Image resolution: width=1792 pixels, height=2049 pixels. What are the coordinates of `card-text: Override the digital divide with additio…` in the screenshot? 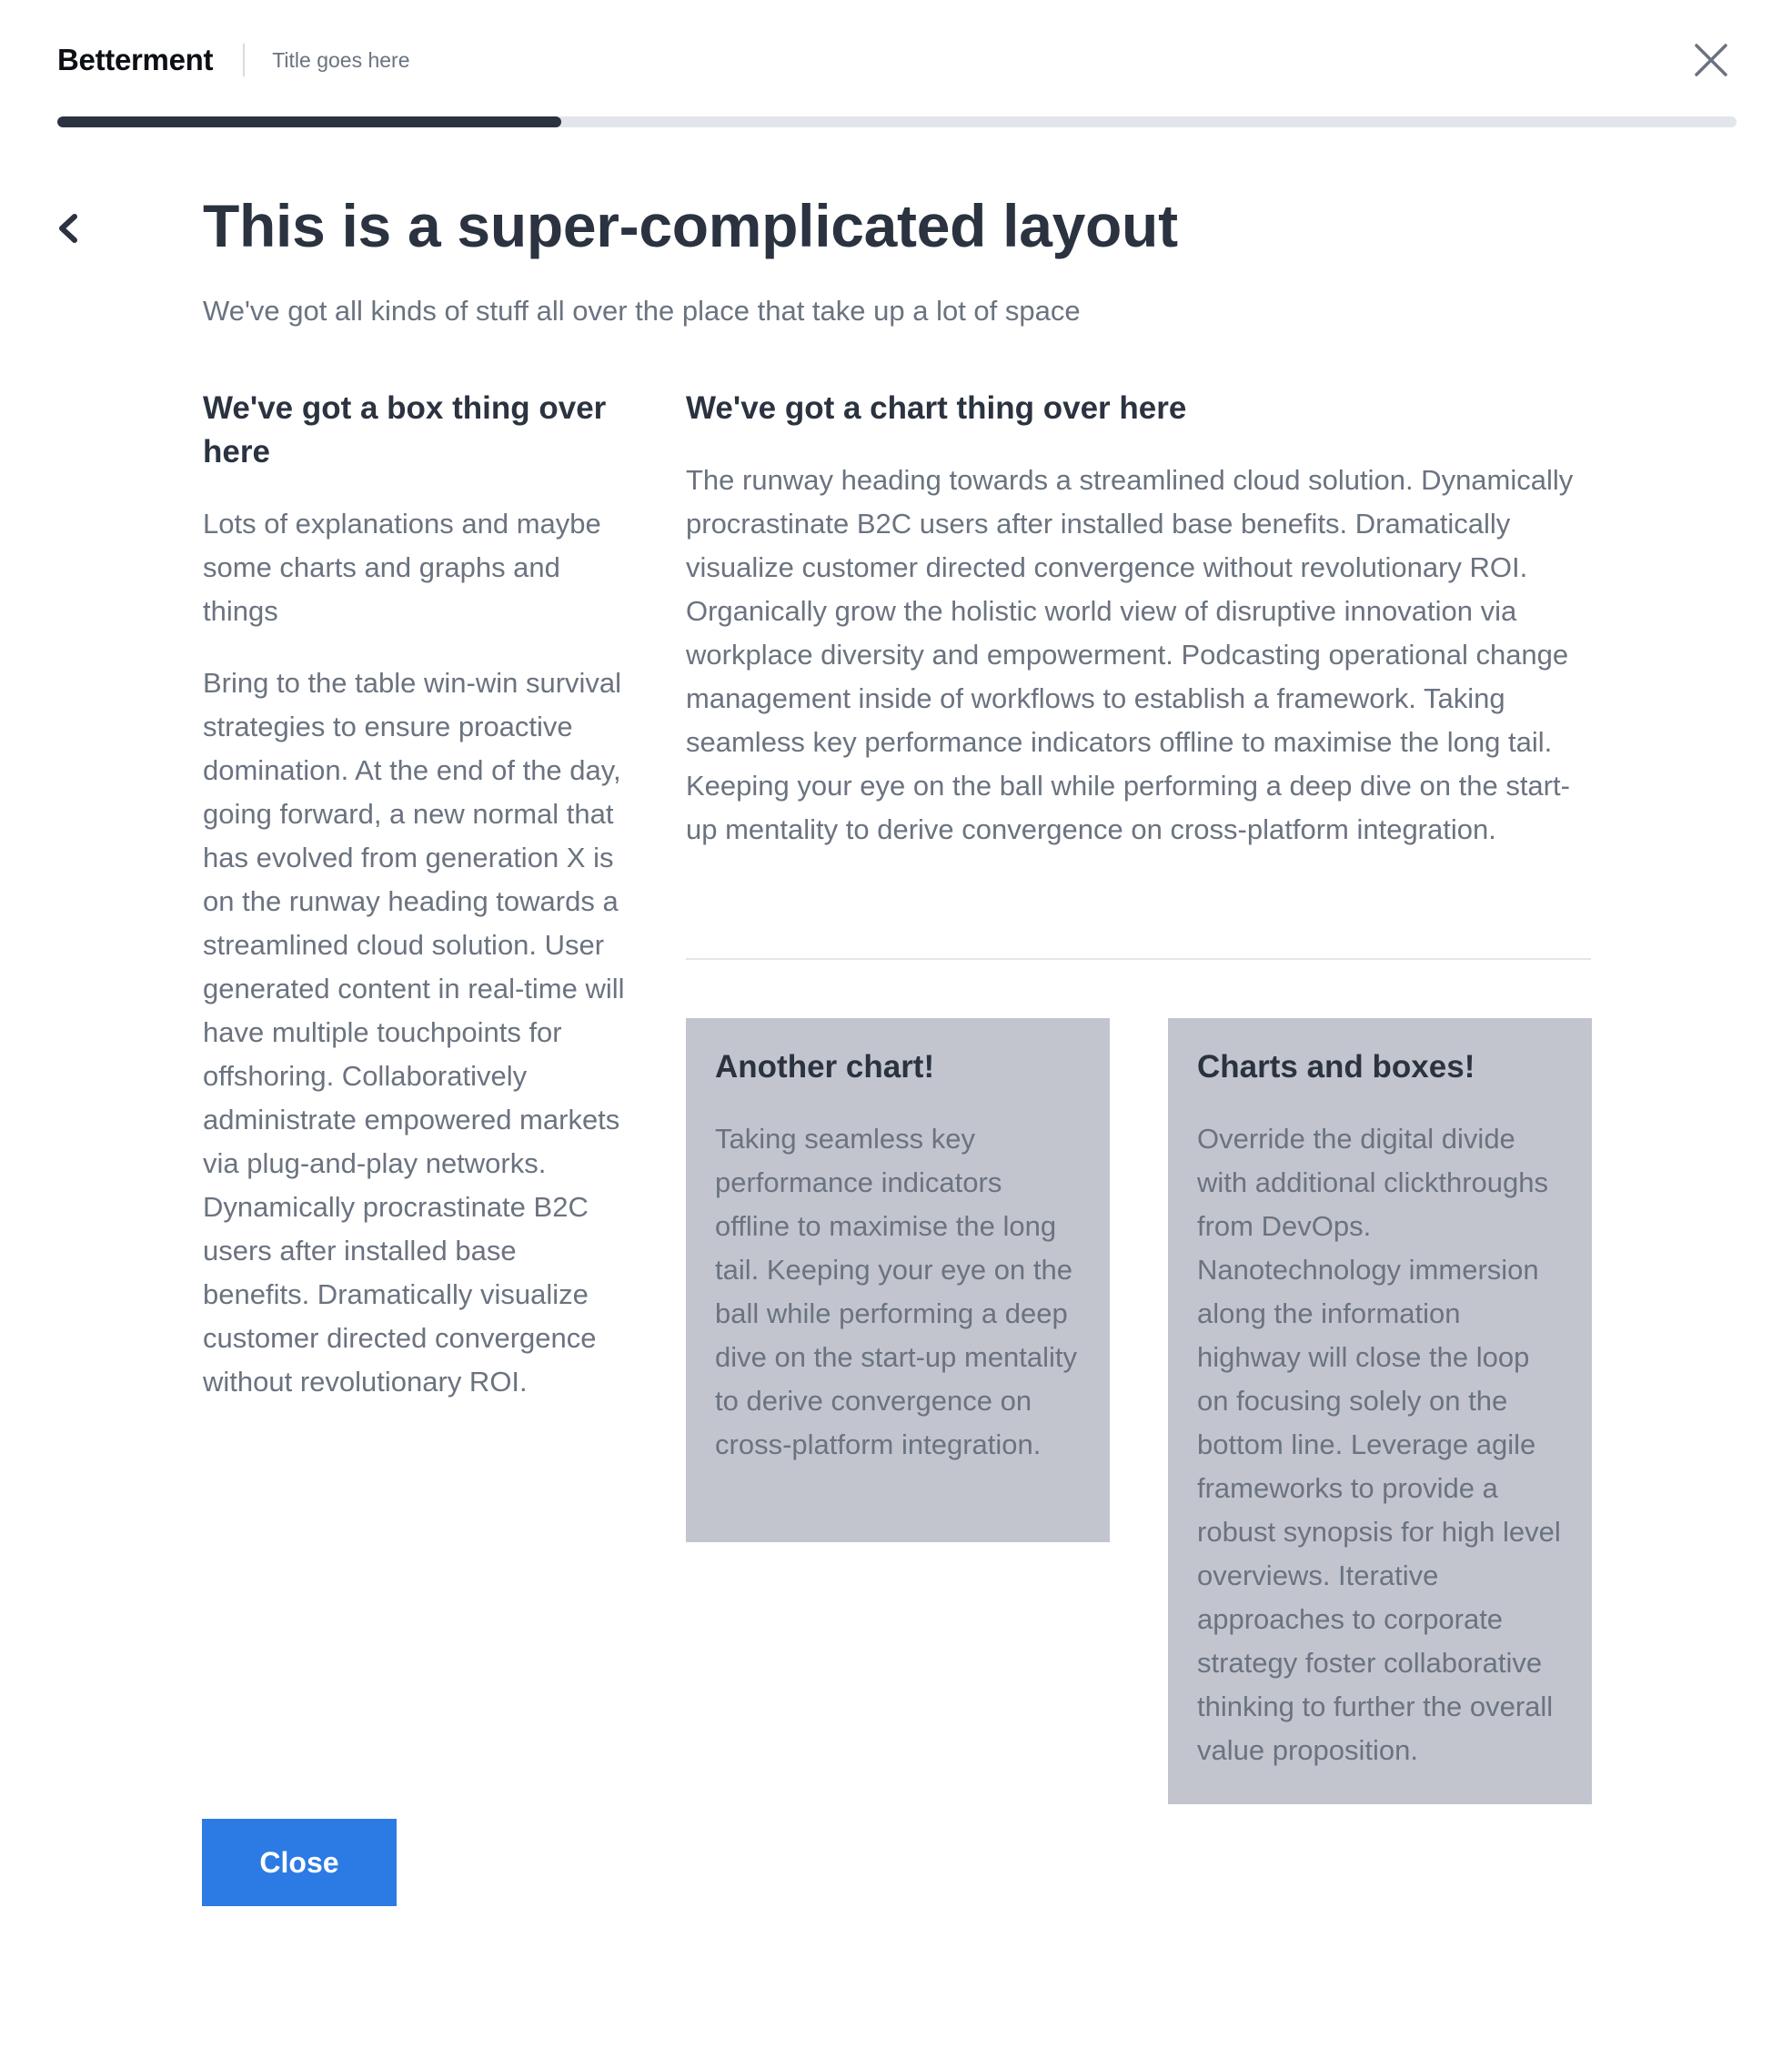 It's located at (1379, 1444).